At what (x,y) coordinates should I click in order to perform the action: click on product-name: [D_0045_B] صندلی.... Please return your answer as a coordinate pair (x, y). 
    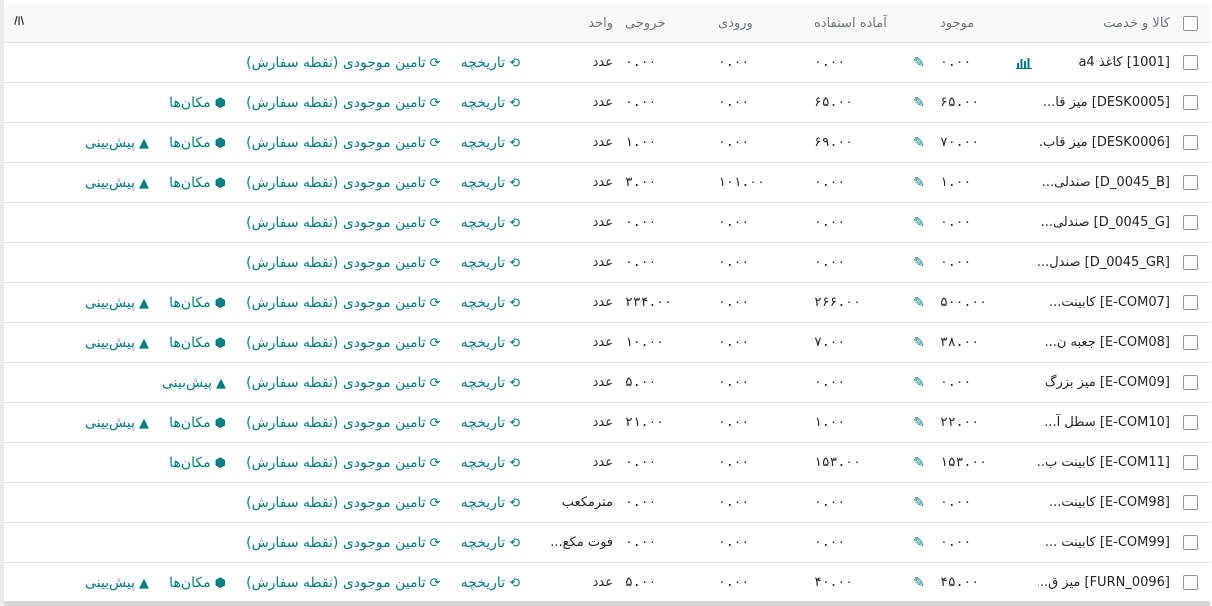
    Looking at the image, I should click on (1104, 182).